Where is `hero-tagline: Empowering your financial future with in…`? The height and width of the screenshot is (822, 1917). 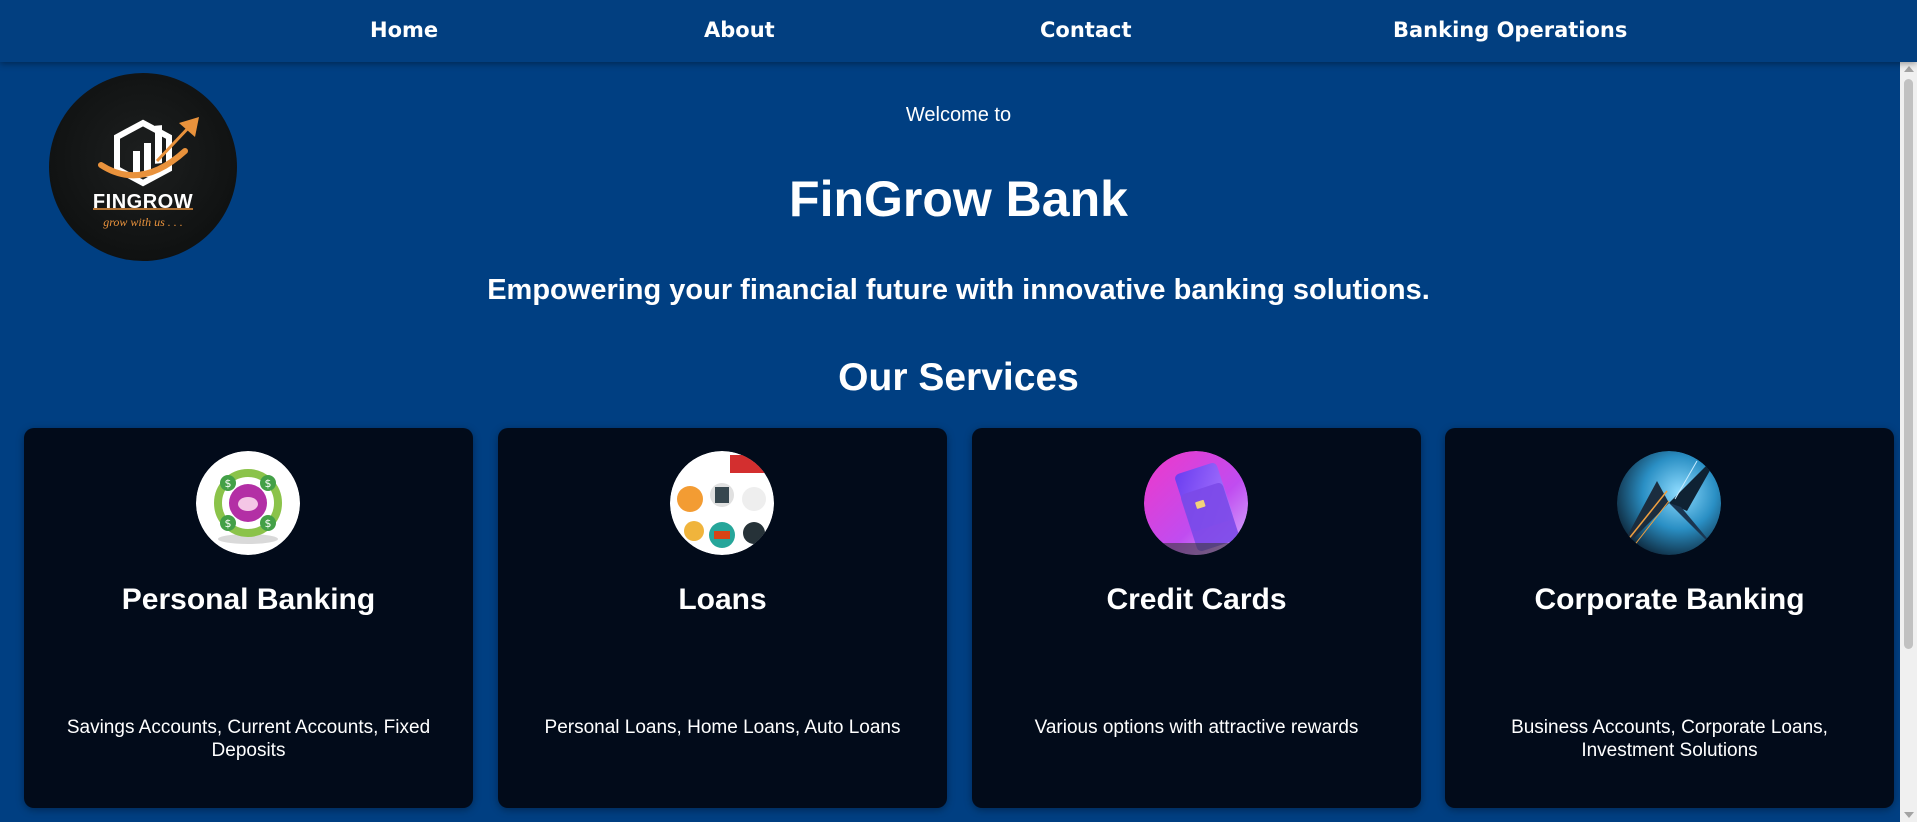 hero-tagline: Empowering your financial future with in… is located at coordinates (958, 290).